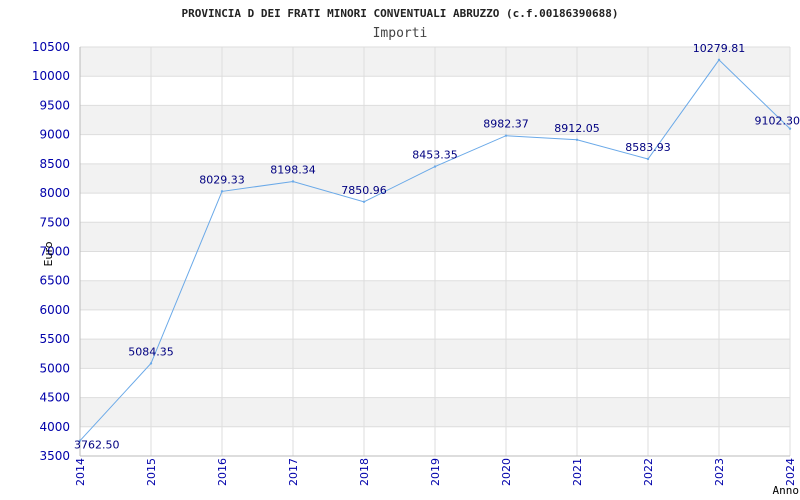  Describe the element at coordinates (506, 124) in the screenshot. I see `data-label: 8982.37` at that location.